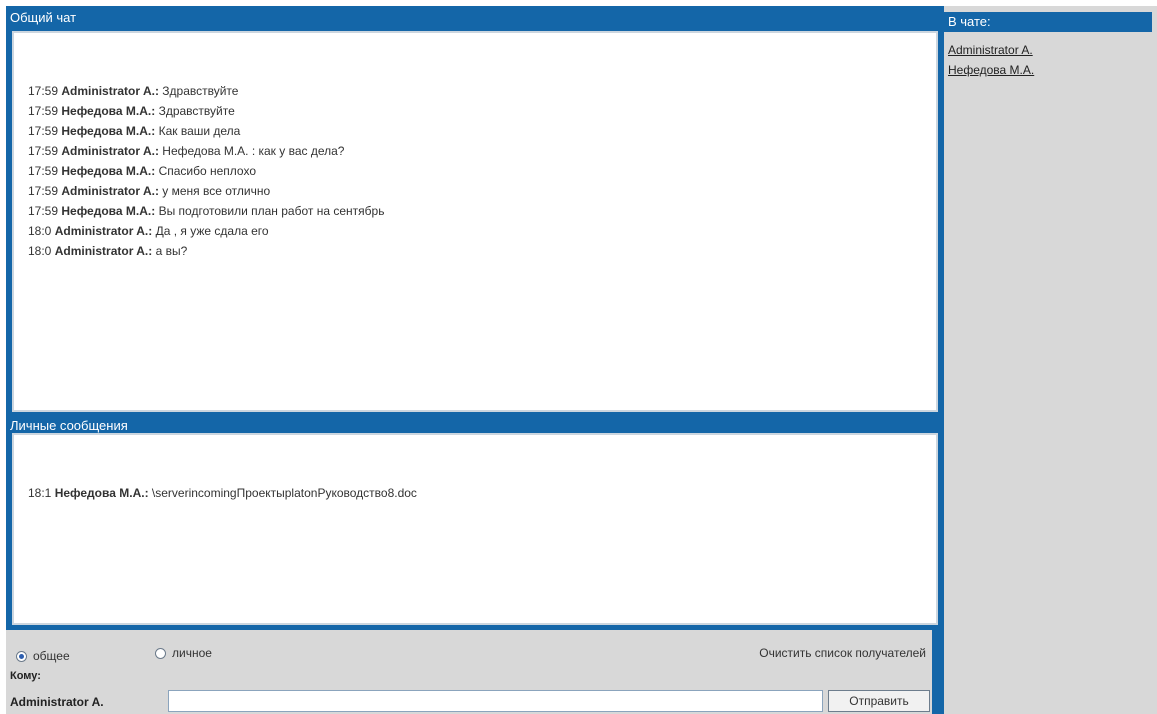 The height and width of the screenshot is (714, 1157). What do you see at coordinates (212, 231) in the screenshot?
I see `message-text: Да , я уже сдала его` at bounding box center [212, 231].